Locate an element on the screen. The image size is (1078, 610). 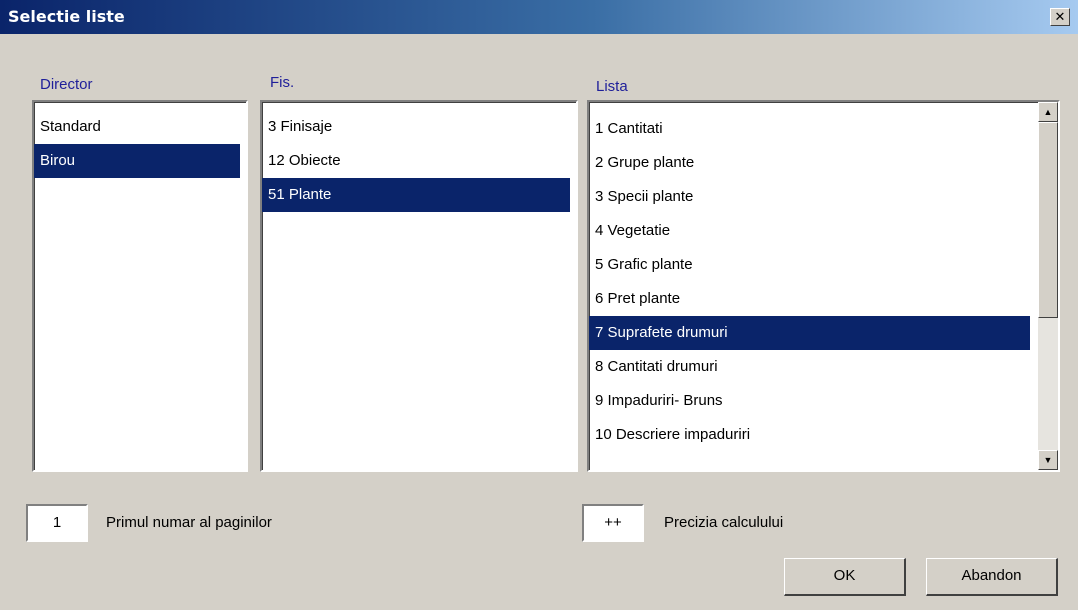
abandon-button: Abandon is located at coordinates (992, 577).